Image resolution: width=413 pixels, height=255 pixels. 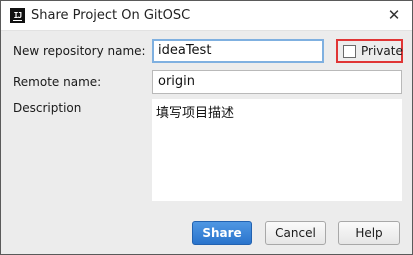 What do you see at coordinates (394, 15) in the screenshot?
I see `close-icon: ✕` at bounding box center [394, 15].